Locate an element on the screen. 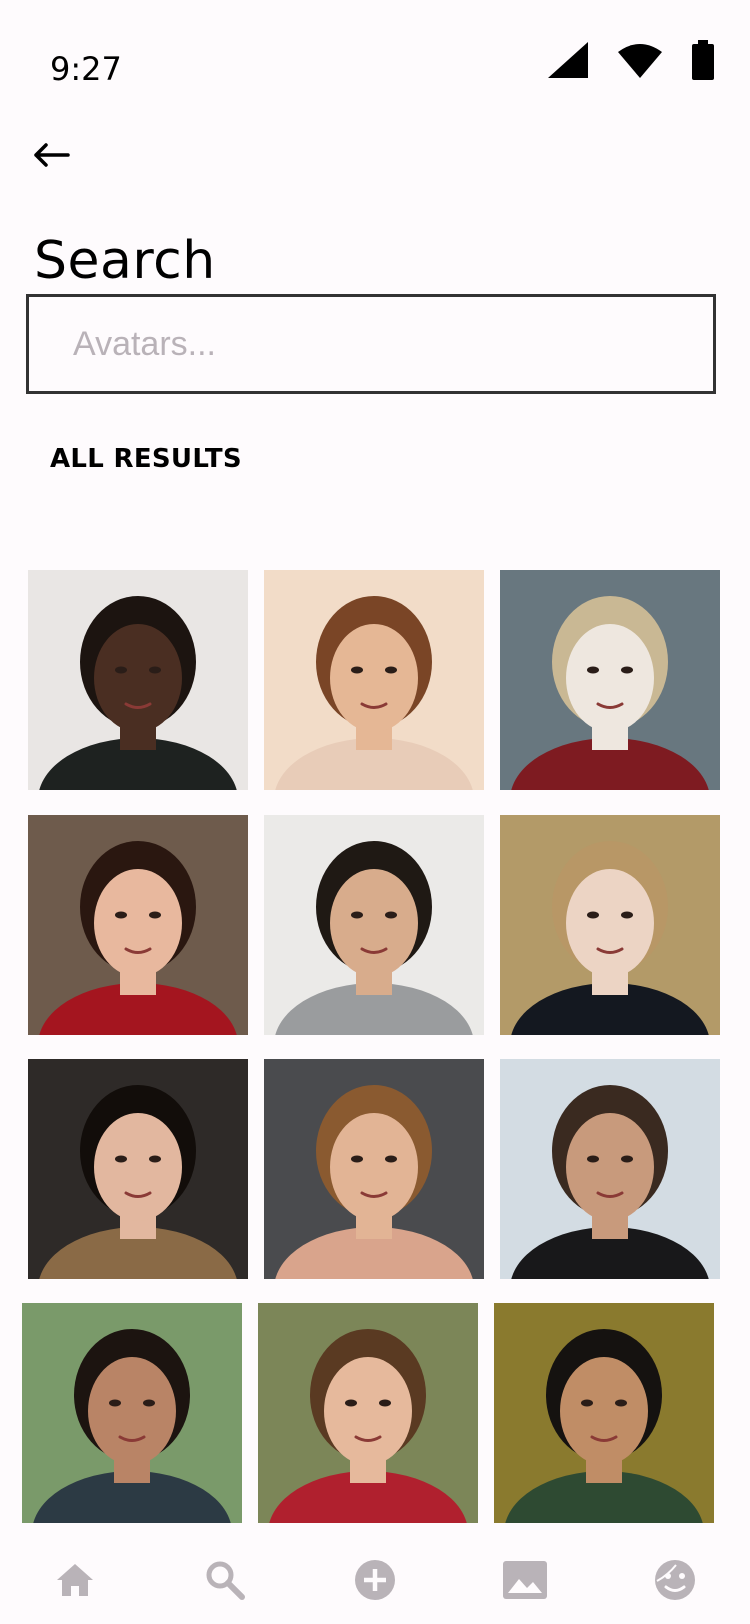  nav-search is located at coordinates (225, 1582).